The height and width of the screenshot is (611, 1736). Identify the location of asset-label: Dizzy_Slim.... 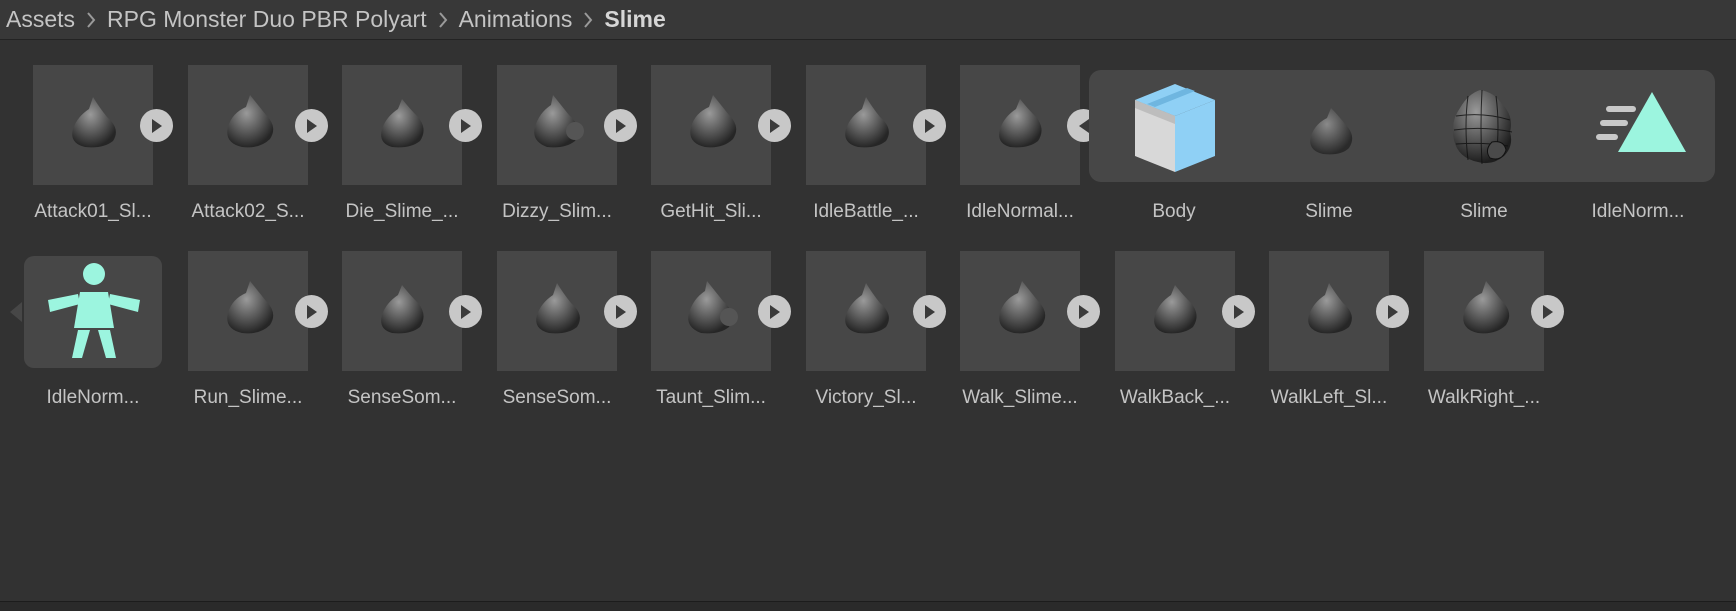
(557, 211).